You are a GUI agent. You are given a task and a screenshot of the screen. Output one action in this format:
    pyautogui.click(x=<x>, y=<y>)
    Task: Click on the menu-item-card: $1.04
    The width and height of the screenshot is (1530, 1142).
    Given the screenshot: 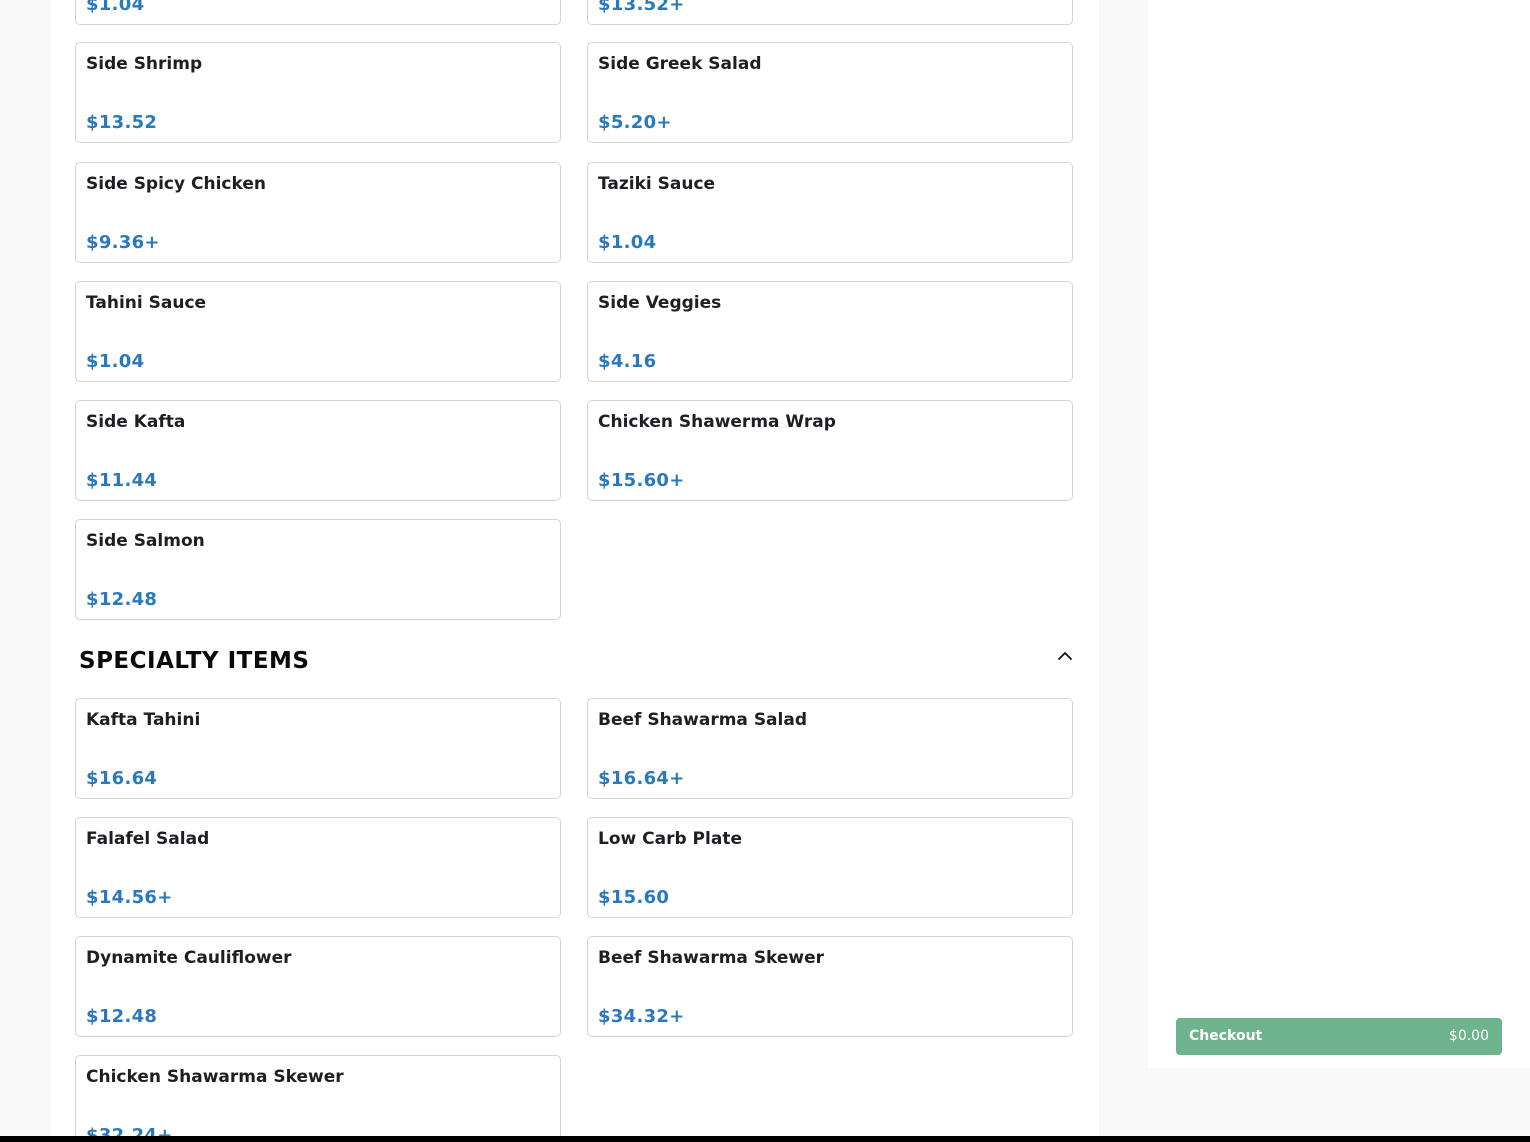 What is the action you would take?
    pyautogui.click(x=318, y=12)
    